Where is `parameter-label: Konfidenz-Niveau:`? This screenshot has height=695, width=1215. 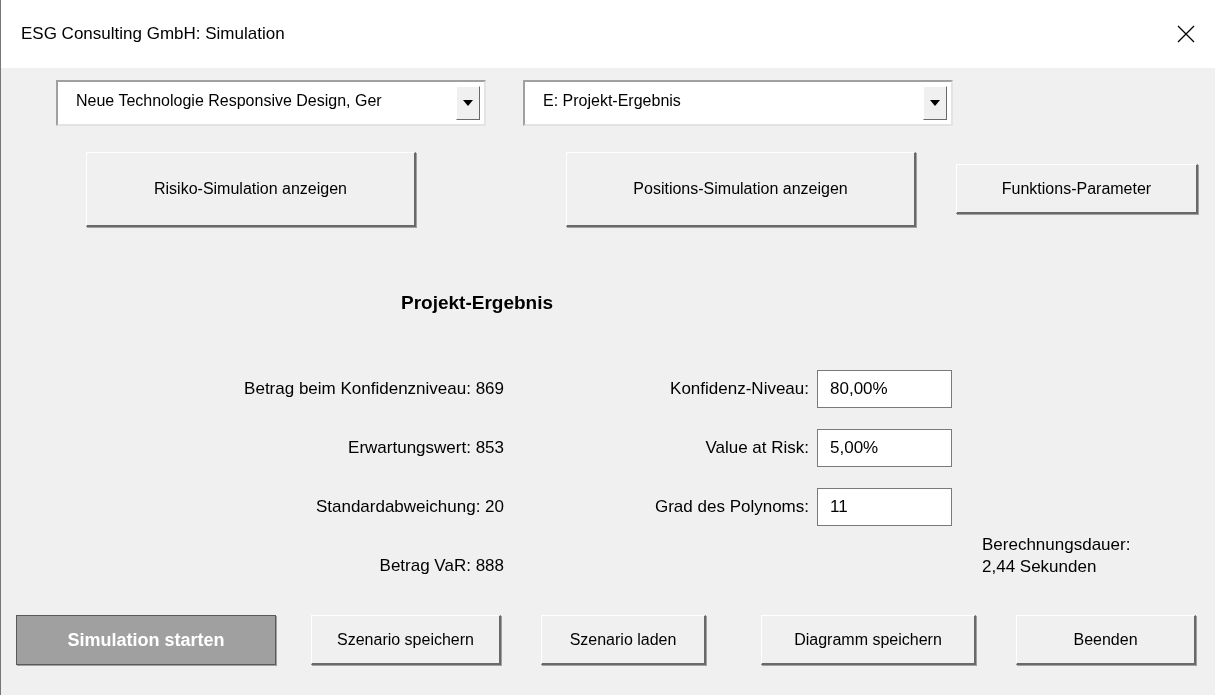 parameter-label: Konfidenz-Niveau: is located at coordinates (739, 388).